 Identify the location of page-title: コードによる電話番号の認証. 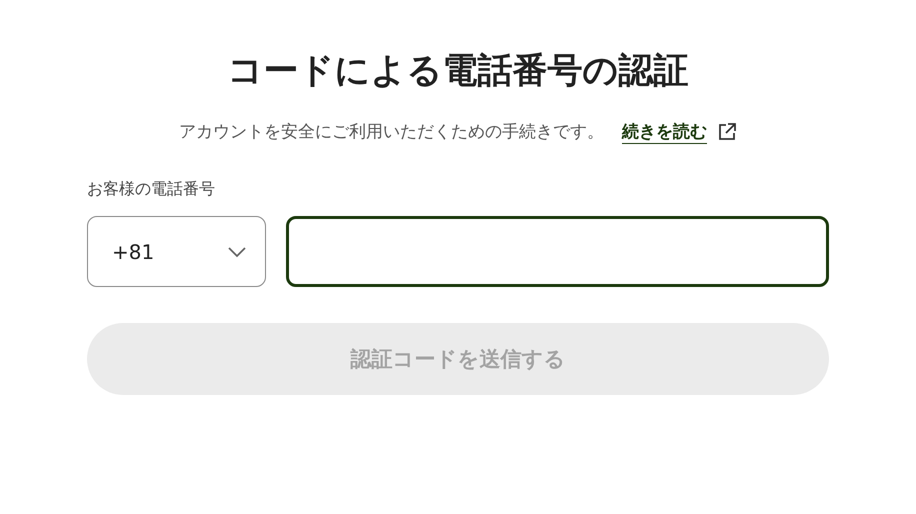
(458, 71).